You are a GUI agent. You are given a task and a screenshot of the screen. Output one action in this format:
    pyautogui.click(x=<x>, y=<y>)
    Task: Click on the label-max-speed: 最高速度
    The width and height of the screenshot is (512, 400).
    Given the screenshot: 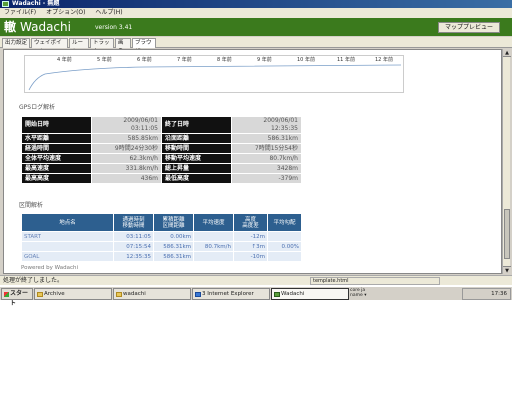 What is the action you would take?
    pyautogui.click(x=56, y=168)
    